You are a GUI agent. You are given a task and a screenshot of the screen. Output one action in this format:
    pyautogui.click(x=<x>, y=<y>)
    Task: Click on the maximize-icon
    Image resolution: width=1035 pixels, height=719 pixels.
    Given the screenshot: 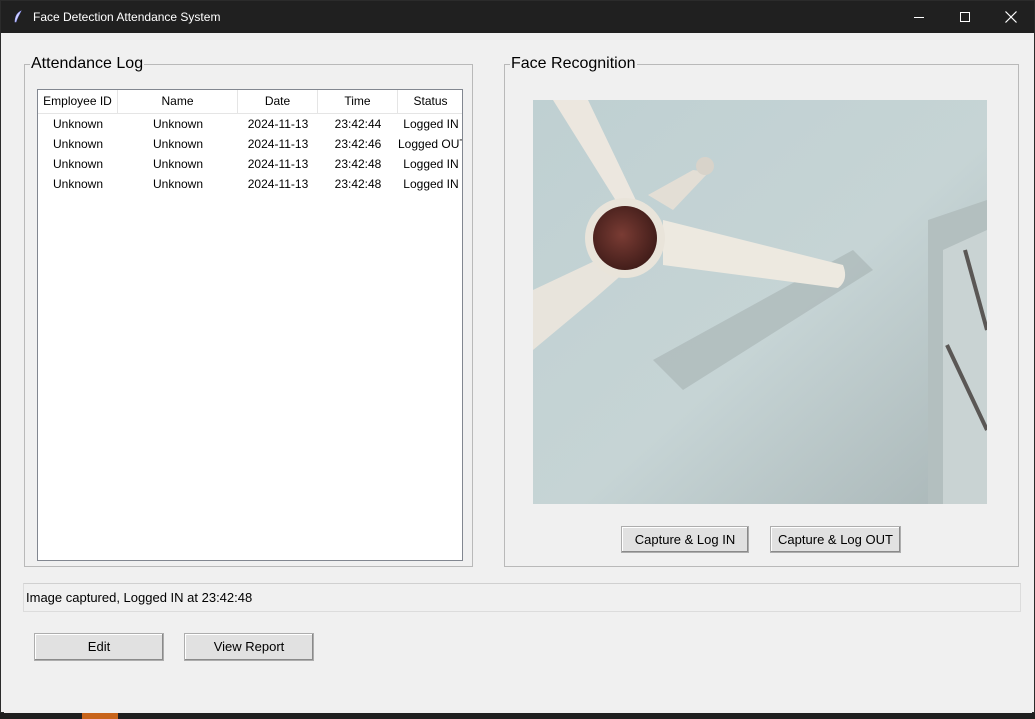 What is the action you would take?
    pyautogui.click(x=965, y=17)
    